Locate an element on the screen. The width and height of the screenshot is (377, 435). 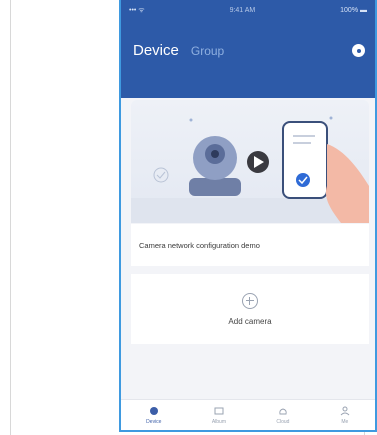
bottom-tab-label: Device is located at coordinates (154, 421).